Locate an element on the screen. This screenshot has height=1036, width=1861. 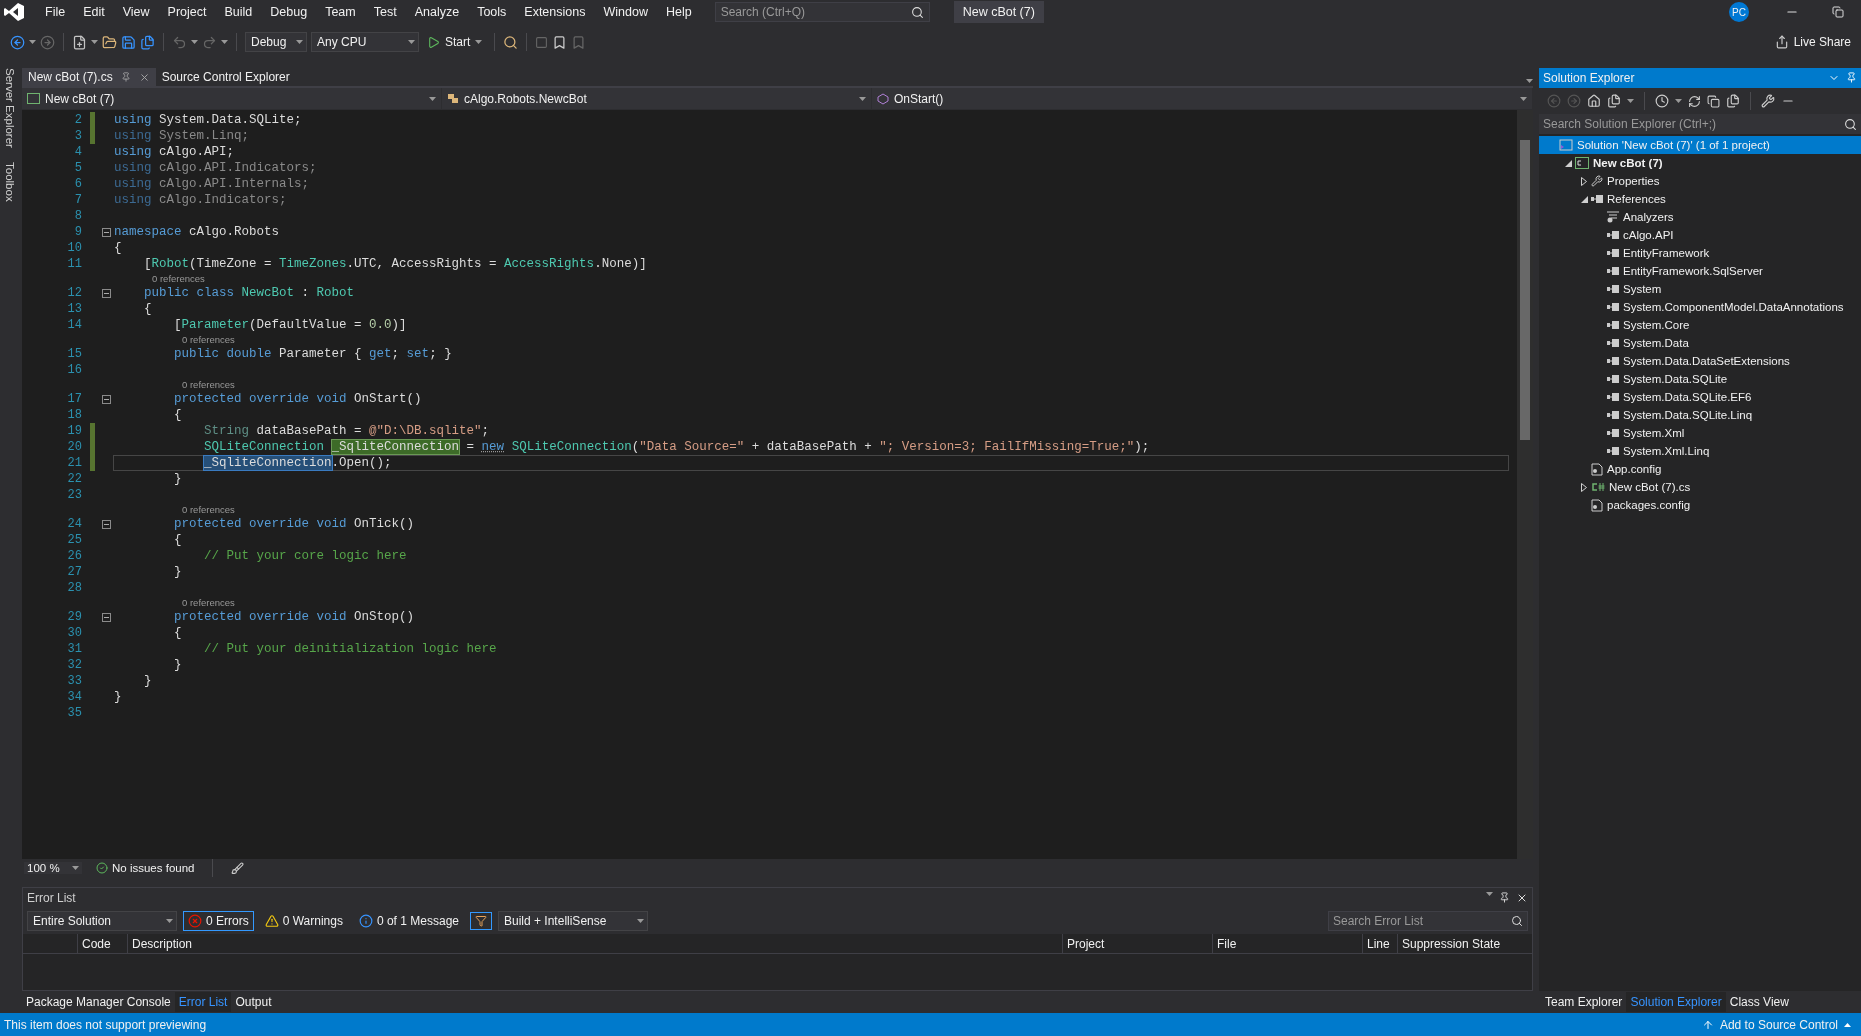
menu-item: Edit is located at coordinates (94, 12).